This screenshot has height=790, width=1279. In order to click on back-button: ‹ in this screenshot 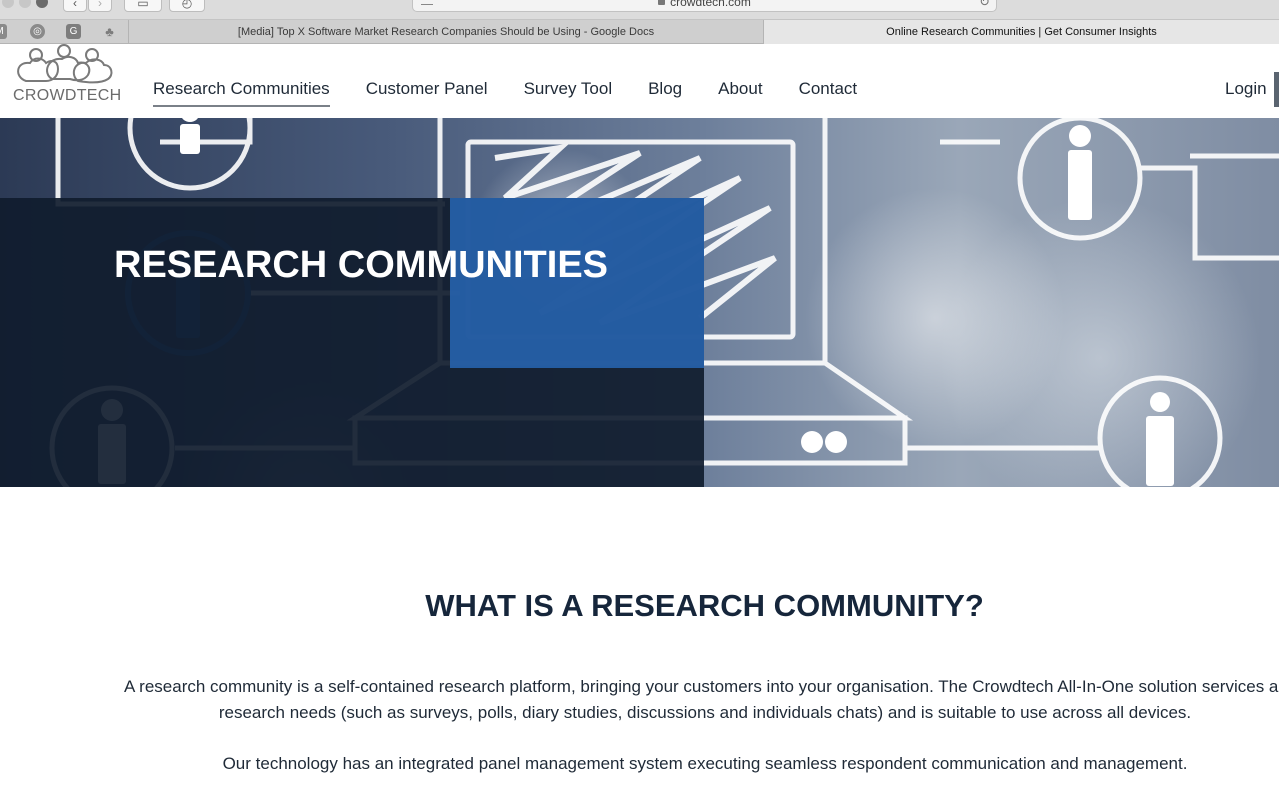, I will do `click(75, 6)`.